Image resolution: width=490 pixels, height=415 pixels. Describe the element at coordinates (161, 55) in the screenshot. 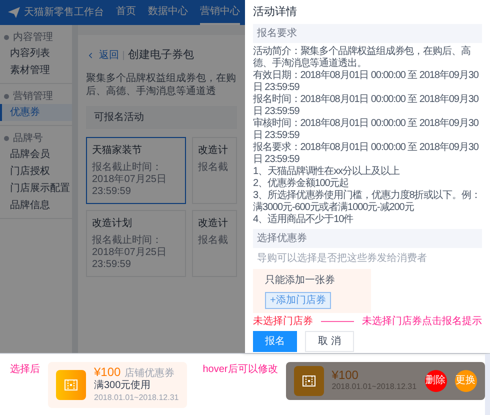

I see `page-title: 创建电子券包` at that location.